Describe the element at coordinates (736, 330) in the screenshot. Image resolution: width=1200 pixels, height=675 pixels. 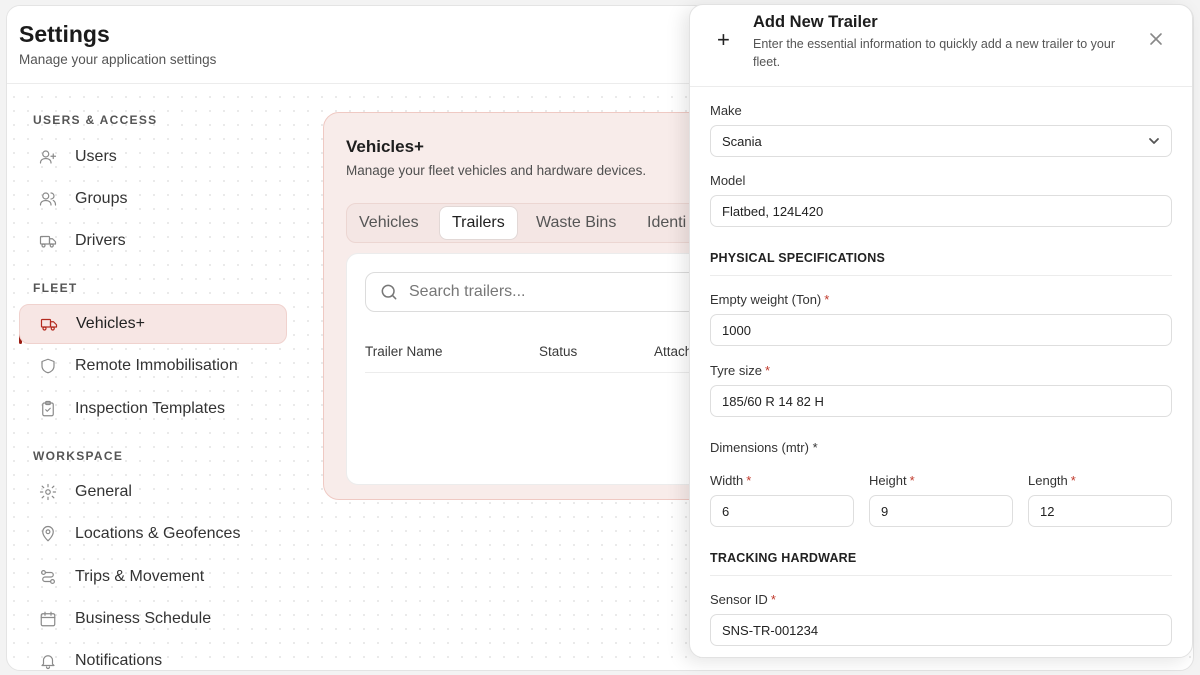
I see `empty-weight-value: 1000` at that location.